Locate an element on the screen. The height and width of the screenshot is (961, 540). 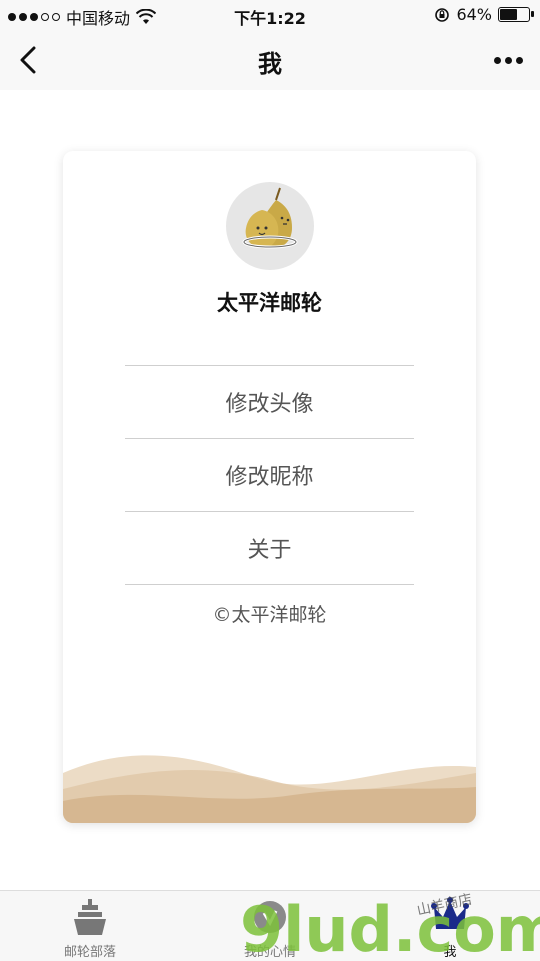
mood-icon is located at coordinates (270, 917).